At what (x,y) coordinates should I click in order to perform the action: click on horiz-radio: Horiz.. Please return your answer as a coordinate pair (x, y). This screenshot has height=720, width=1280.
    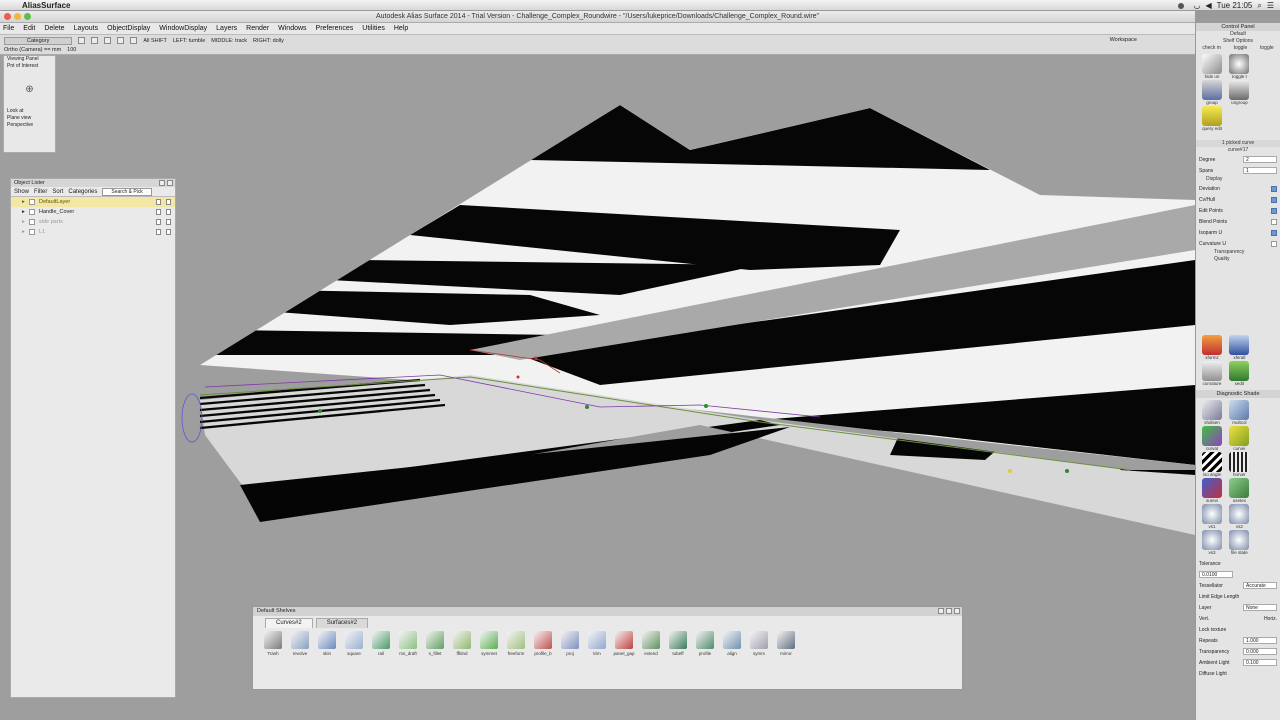
    Looking at the image, I should click on (1270, 619).